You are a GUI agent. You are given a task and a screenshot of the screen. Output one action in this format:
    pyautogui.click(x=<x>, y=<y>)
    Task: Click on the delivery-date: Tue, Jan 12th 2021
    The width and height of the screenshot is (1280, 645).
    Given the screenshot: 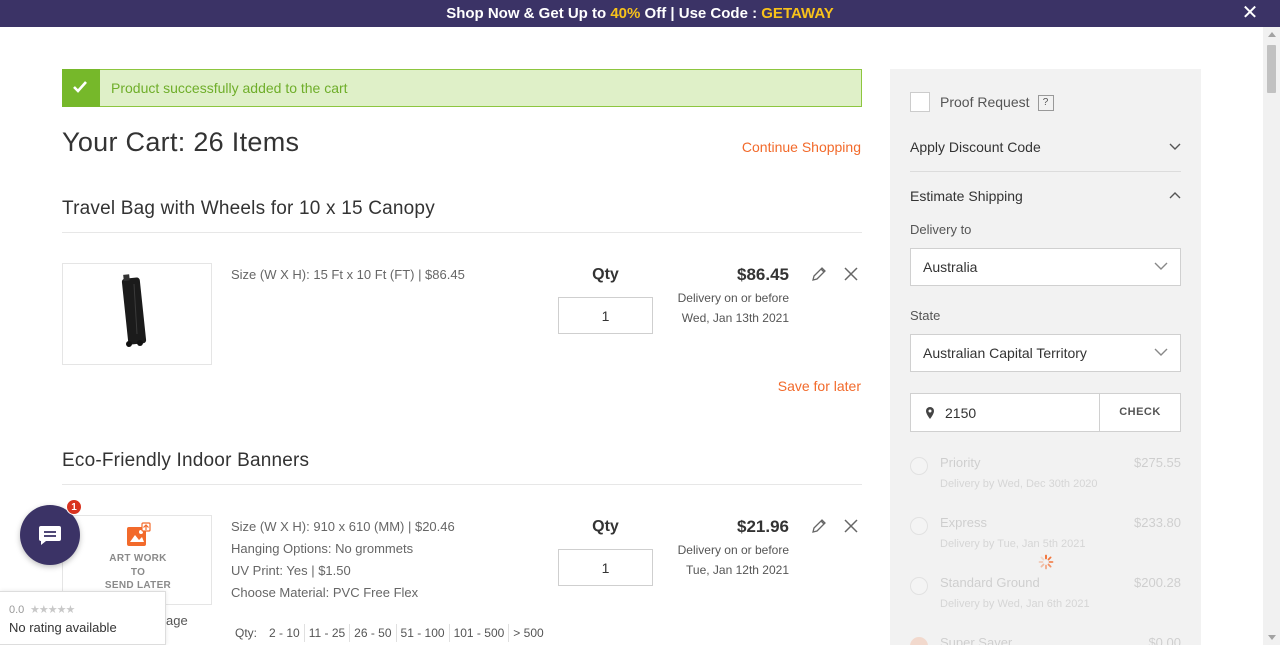 What is the action you would take?
    pyautogui.click(x=737, y=570)
    